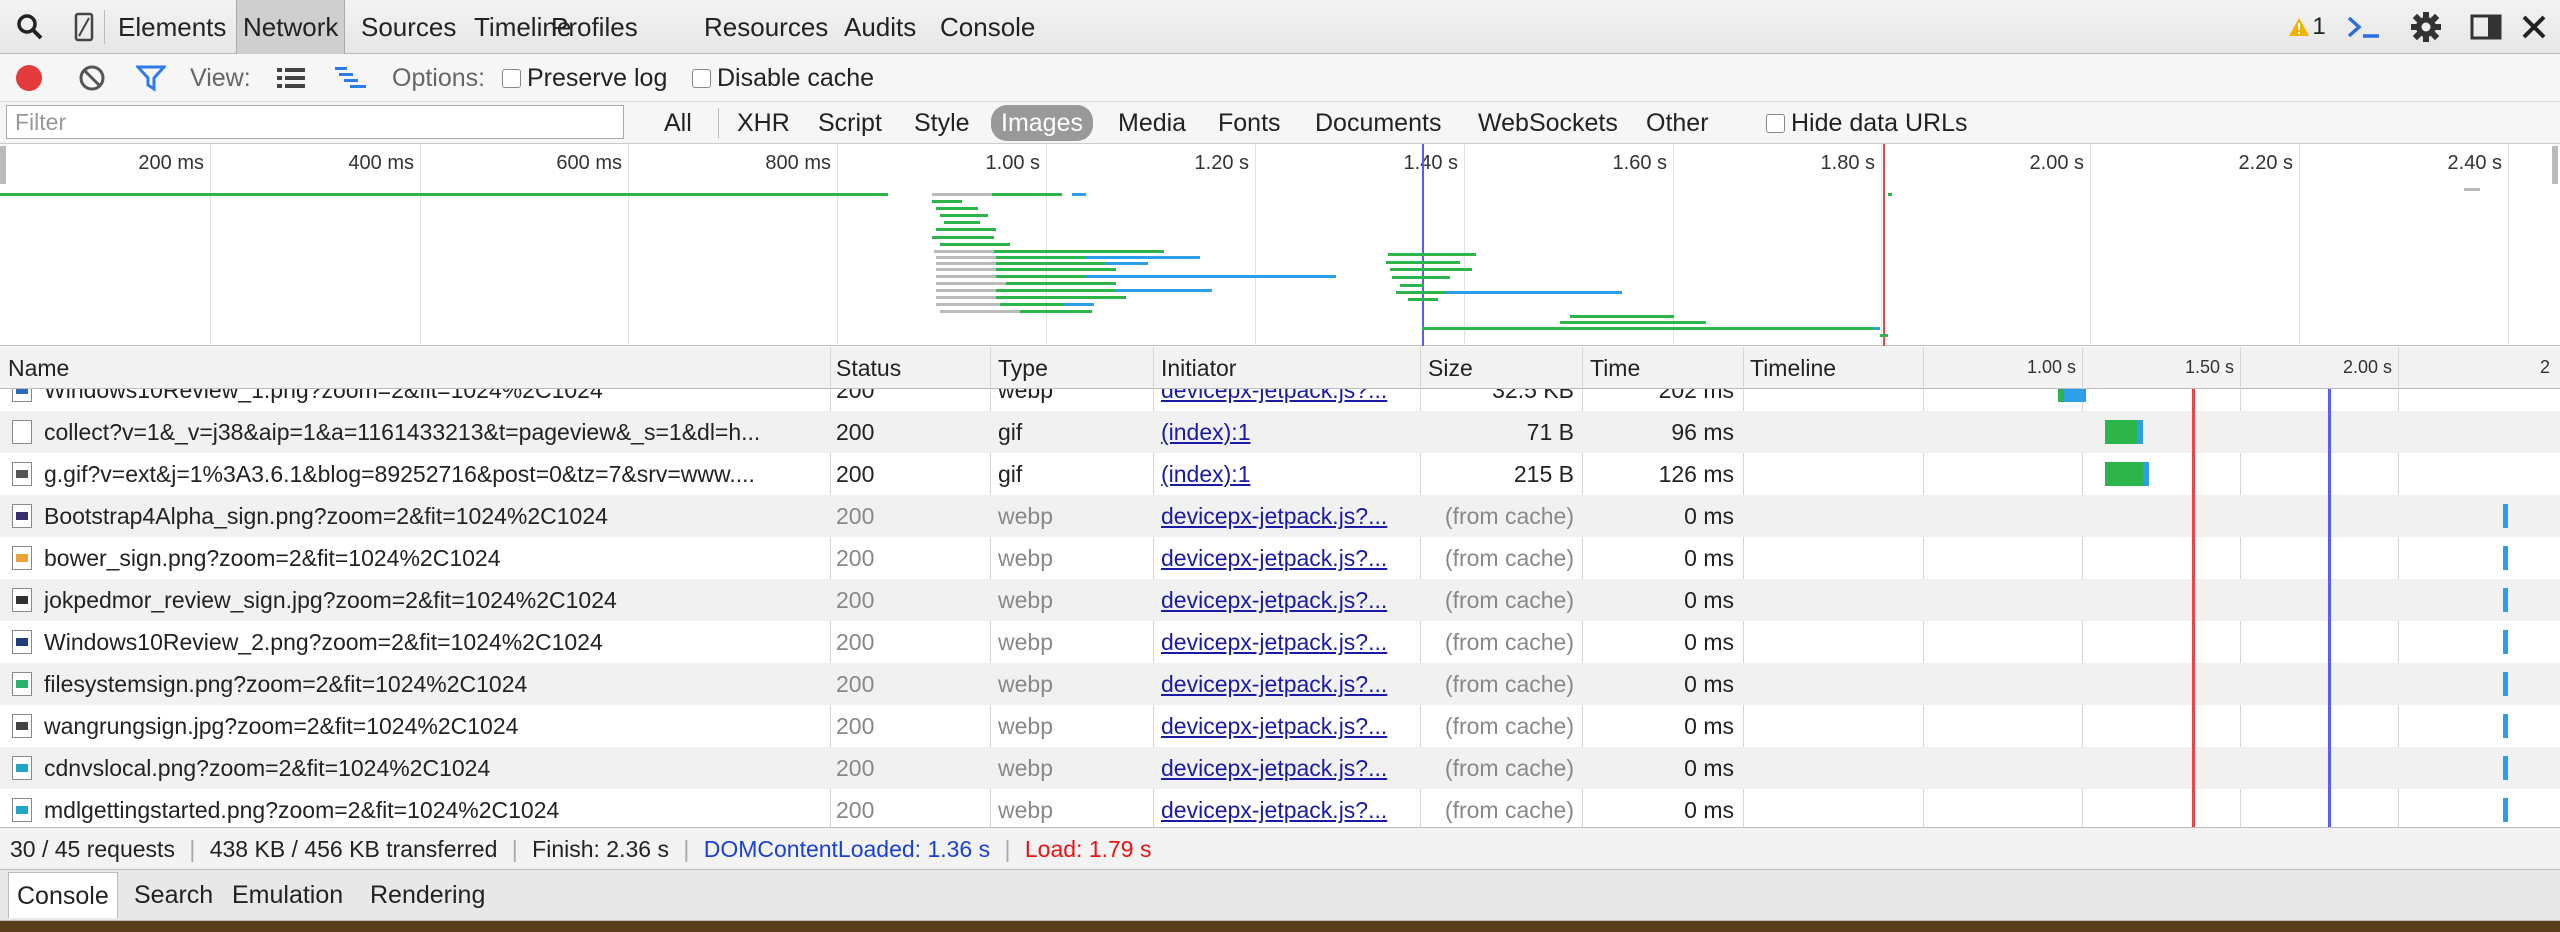  What do you see at coordinates (701, 78) in the screenshot?
I see `disable-cache-box` at bounding box center [701, 78].